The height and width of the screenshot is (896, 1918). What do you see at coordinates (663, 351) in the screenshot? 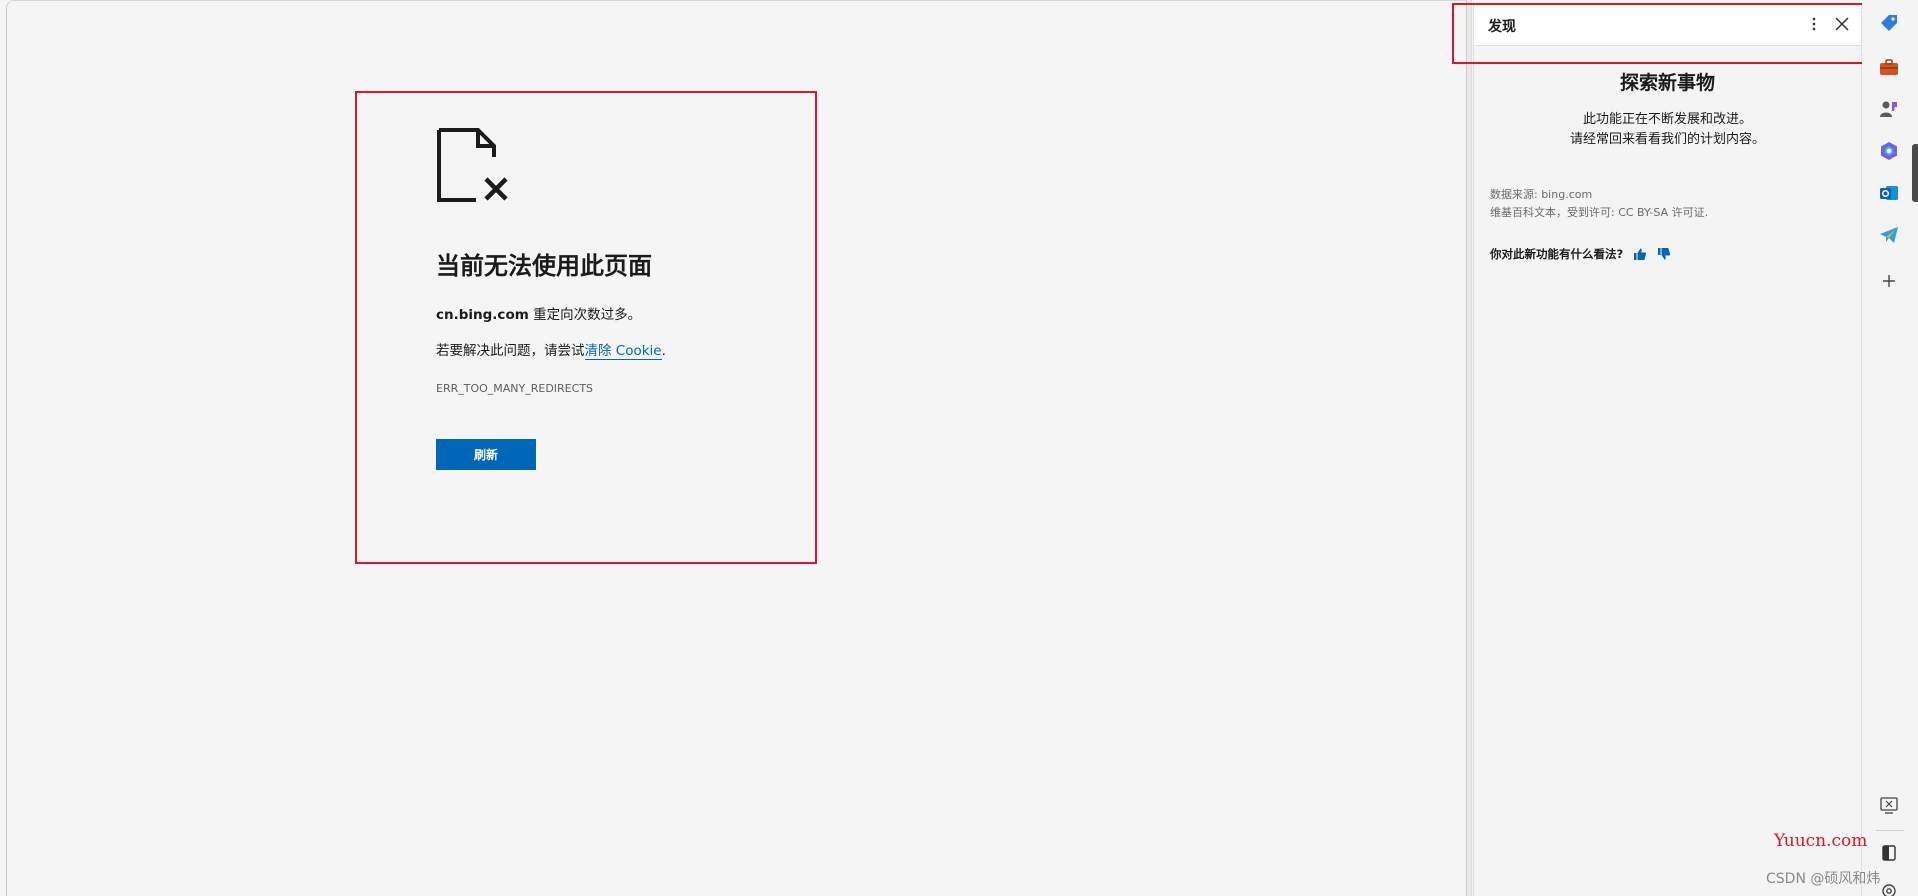
I see `error-fix-suffix: .` at bounding box center [663, 351].